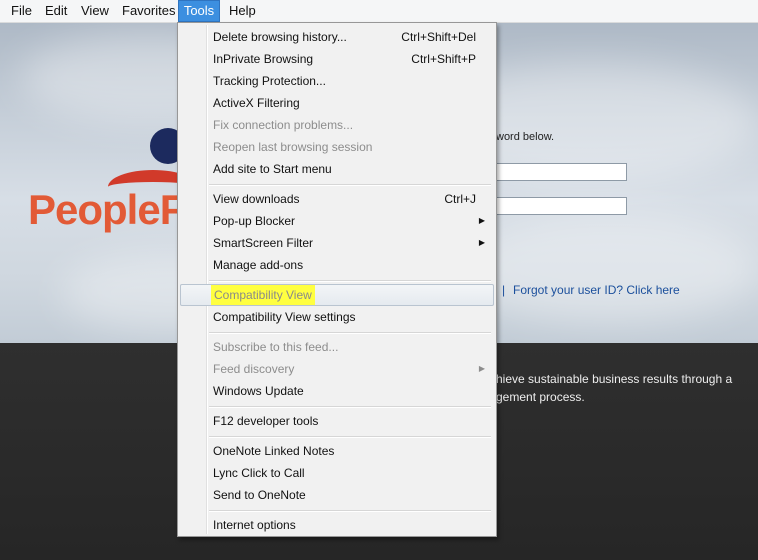  What do you see at coordinates (148, 11) in the screenshot?
I see `menu-favorites: Favorites` at bounding box center [148, 11].